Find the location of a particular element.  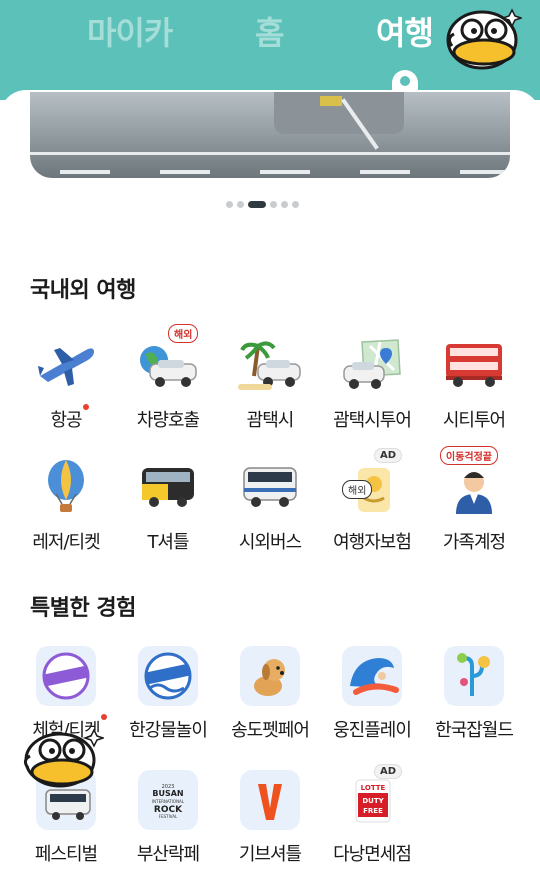

menu-item-intercity-bus: 시외버스 is located at coordinates (270, 506).